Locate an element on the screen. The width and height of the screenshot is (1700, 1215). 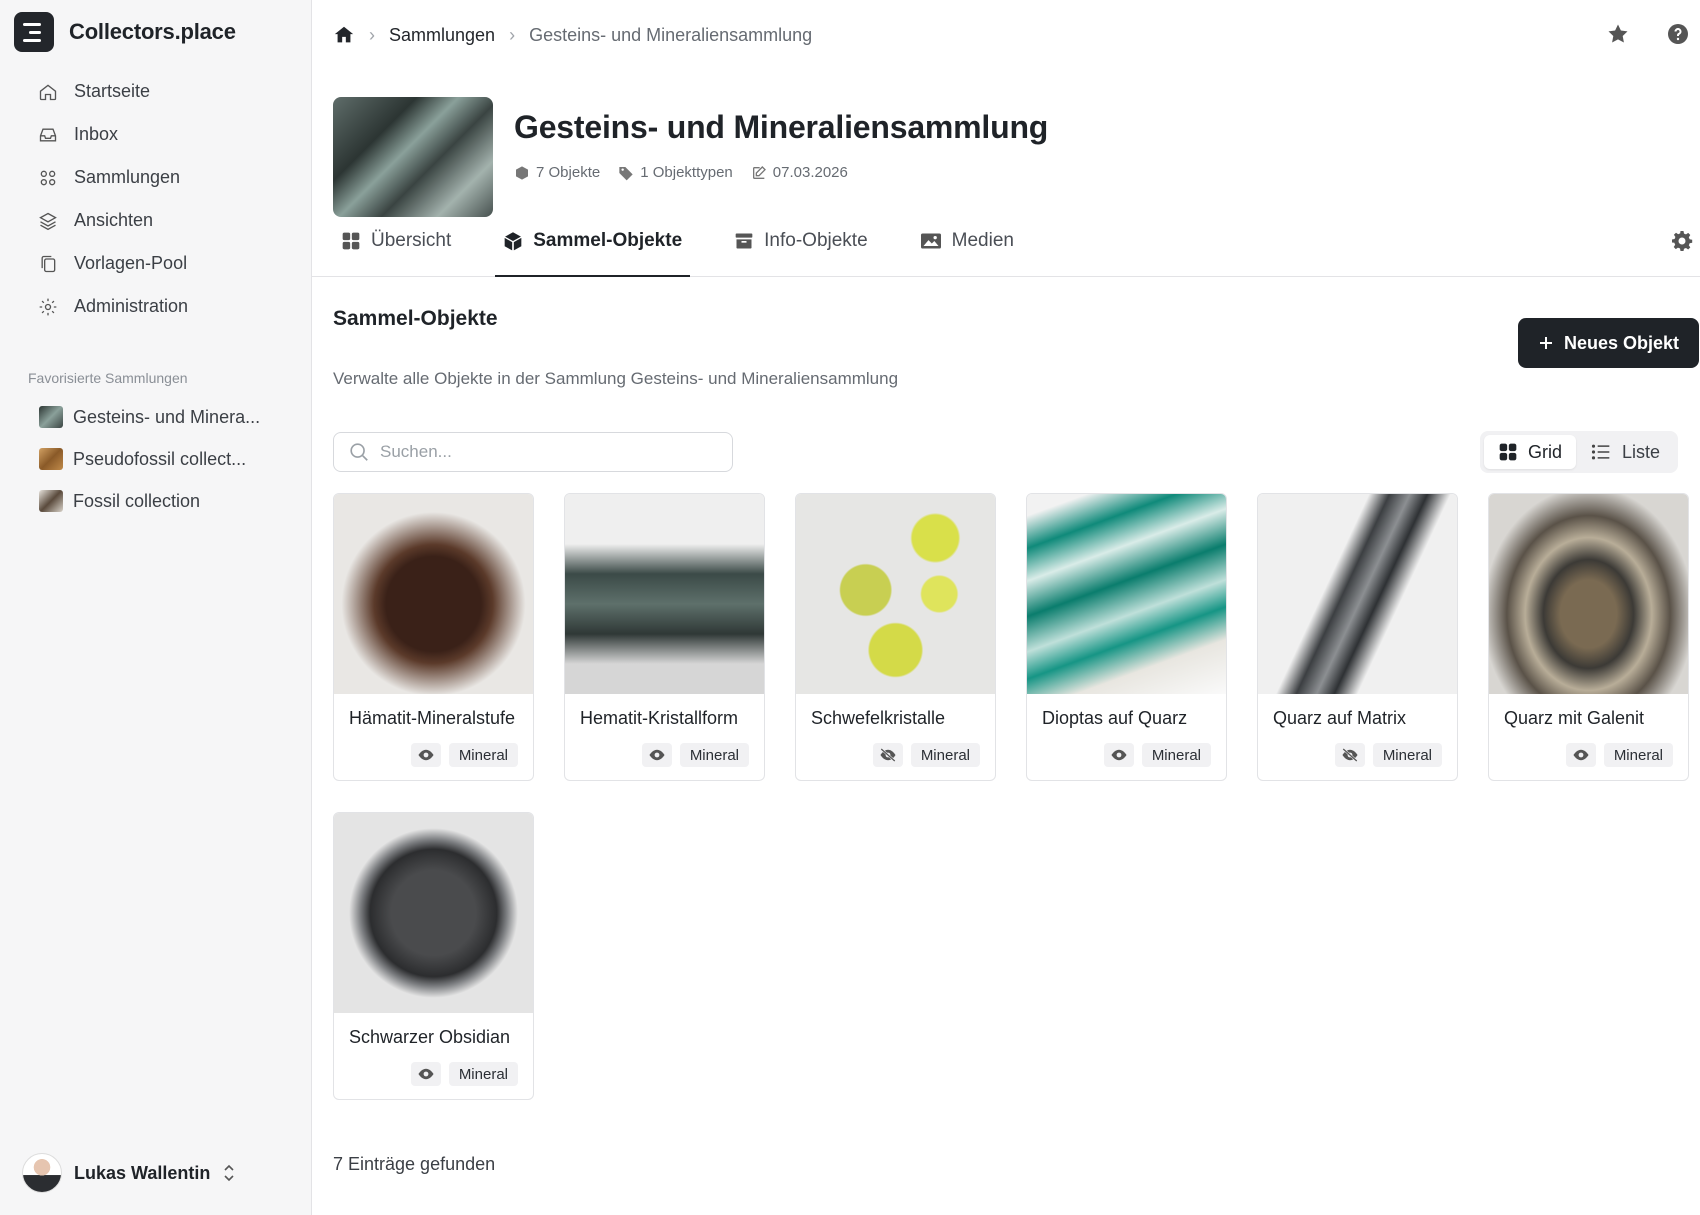
home-icon is located at coordinates (344, 35).